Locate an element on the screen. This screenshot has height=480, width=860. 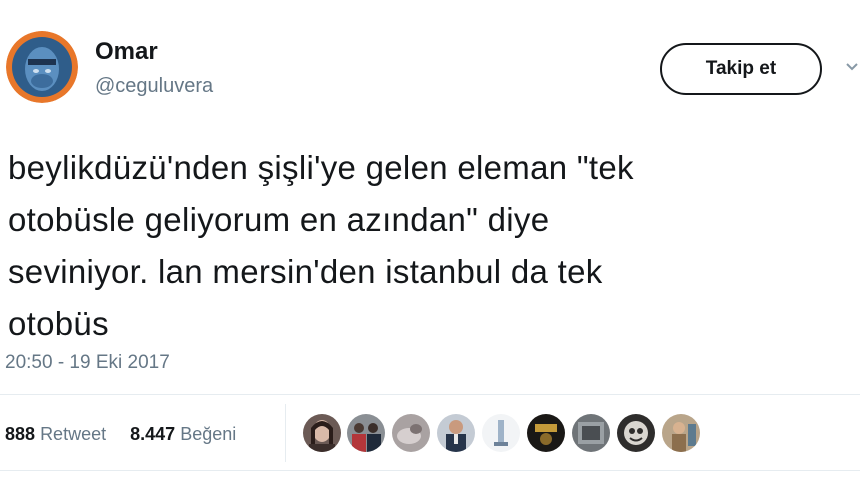
like-label: Beğeni is located at coordinates (208, 434).